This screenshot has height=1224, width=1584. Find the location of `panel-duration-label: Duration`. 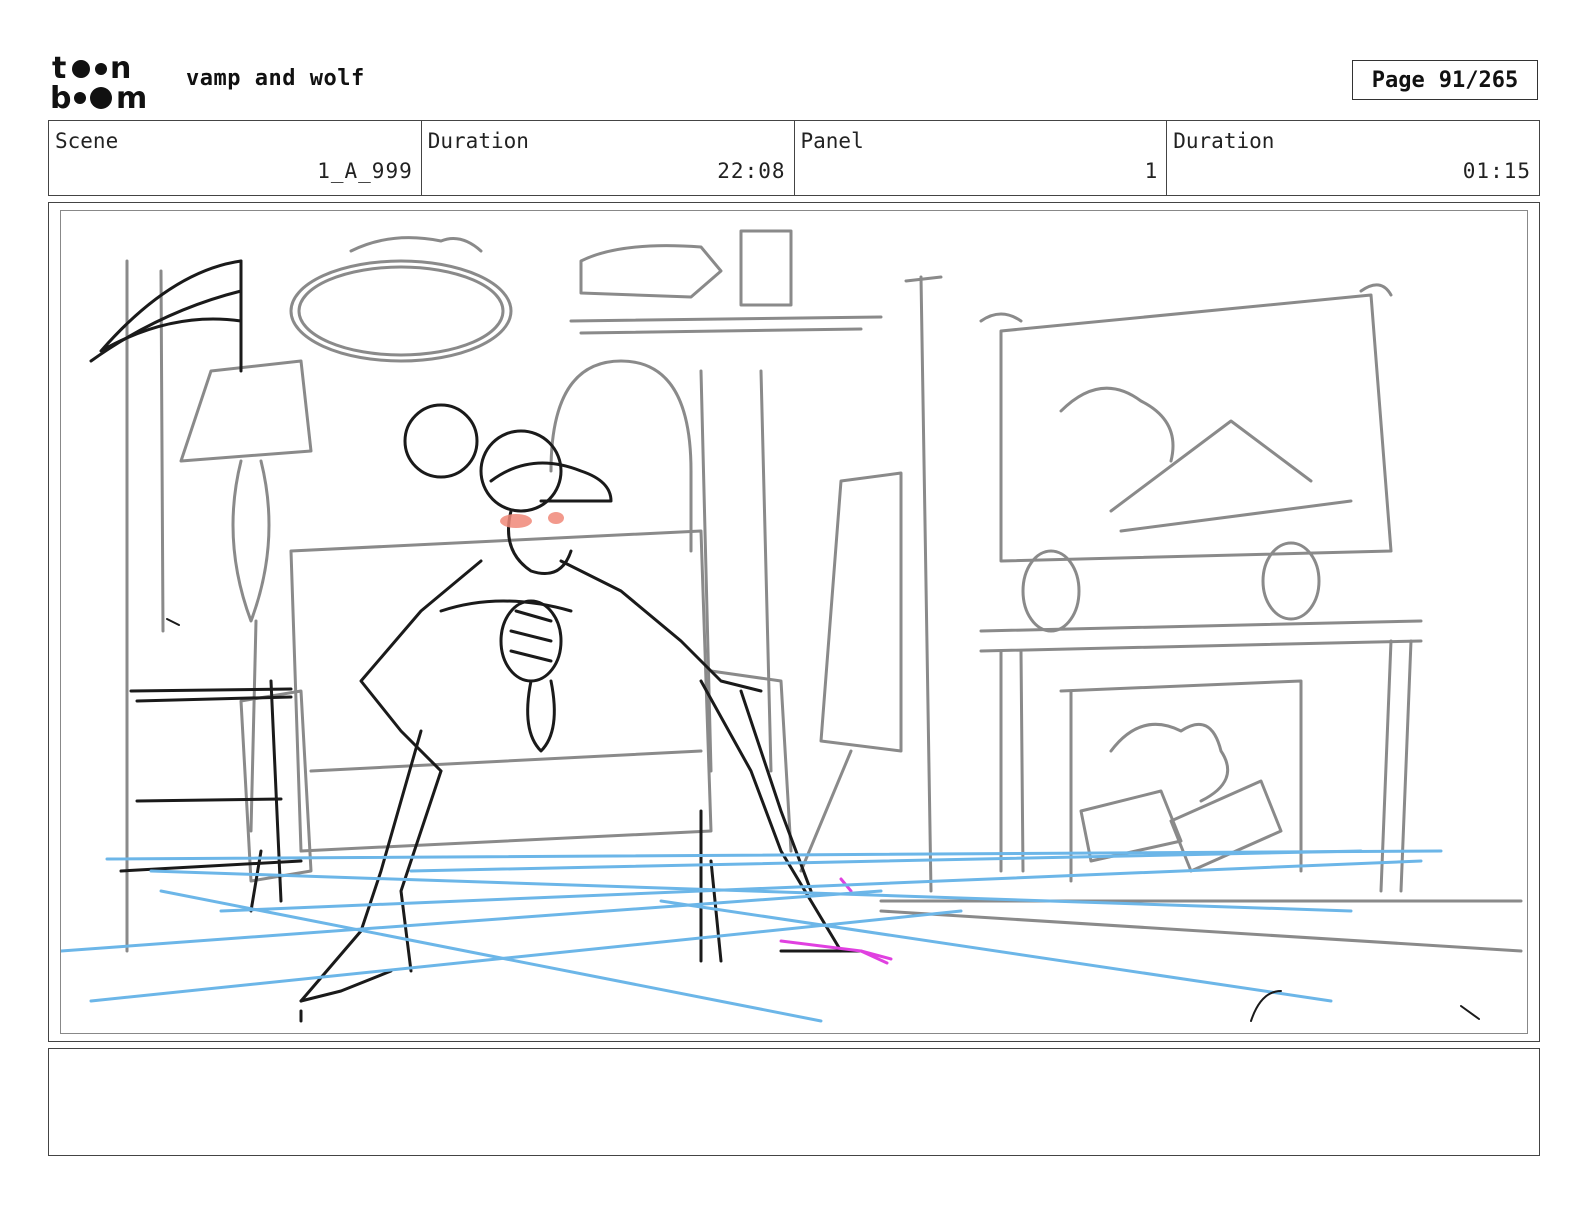

panel-duration-label: Duration is located at coordinates (1224, 141).